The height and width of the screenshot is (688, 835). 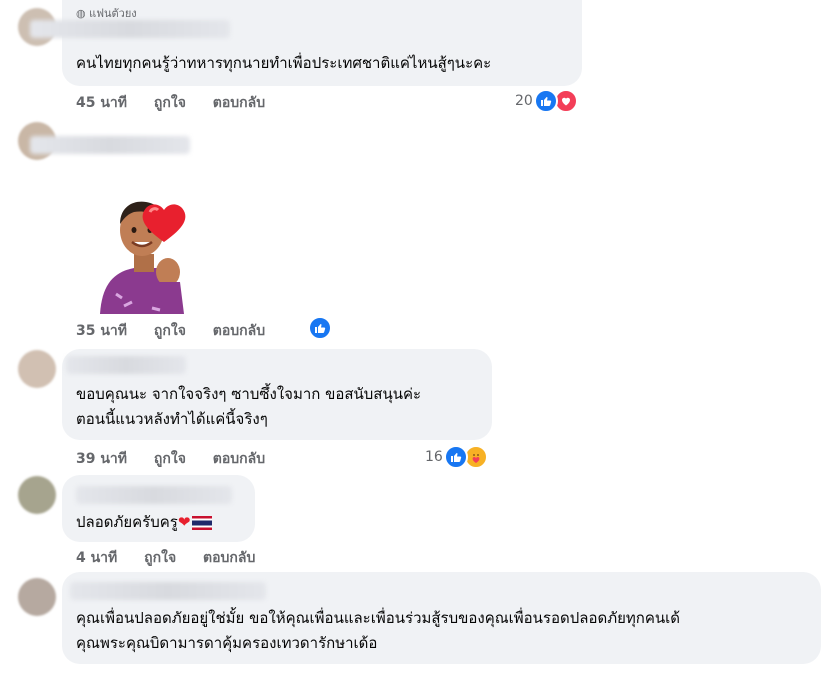 I want to click on comment-text-line-2: คุณพระคุณบิดามารดาคุ้มครองเทวดารักษาเด้อ, so click(x=227, y=643).